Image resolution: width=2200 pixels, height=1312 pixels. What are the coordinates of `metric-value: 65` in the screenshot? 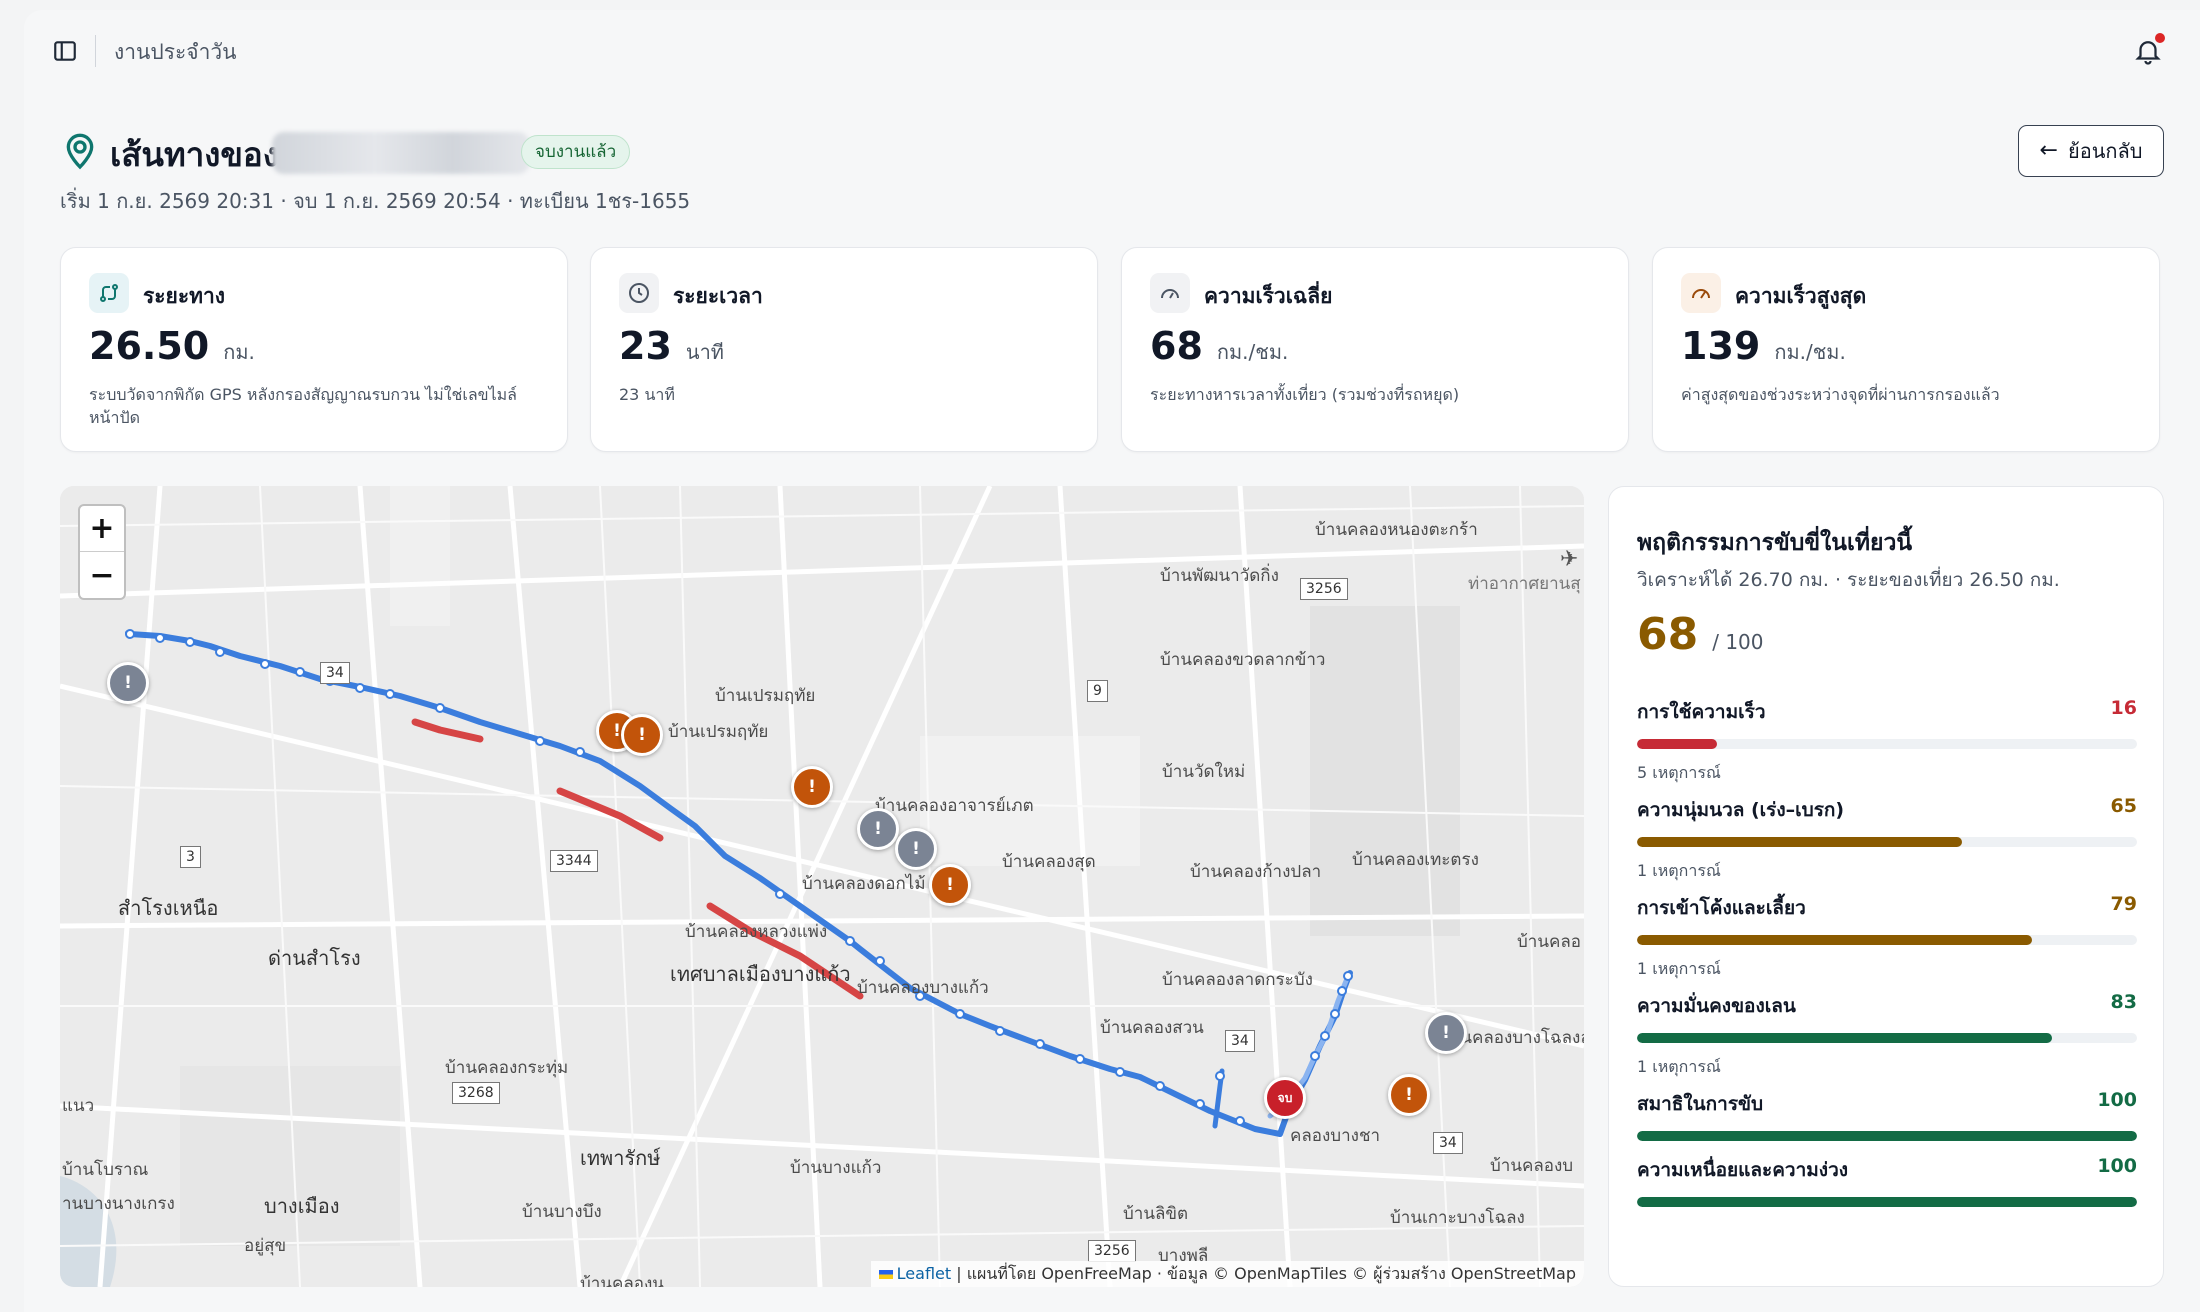 It's located at (2123, 806).